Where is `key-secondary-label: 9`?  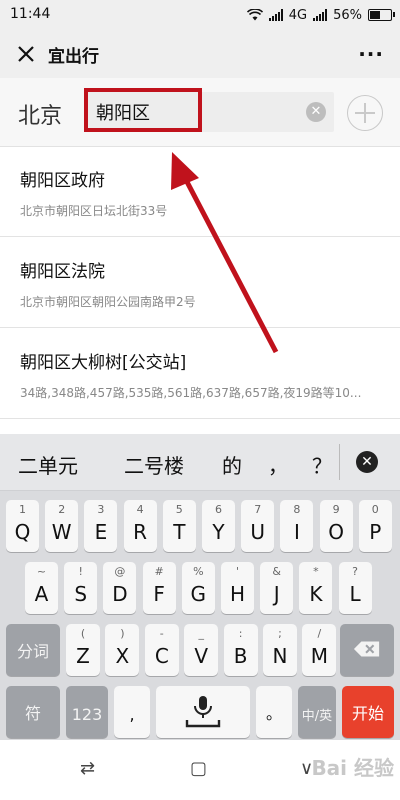 key-secondary-label: 9 is located at coordinates (336, 509).